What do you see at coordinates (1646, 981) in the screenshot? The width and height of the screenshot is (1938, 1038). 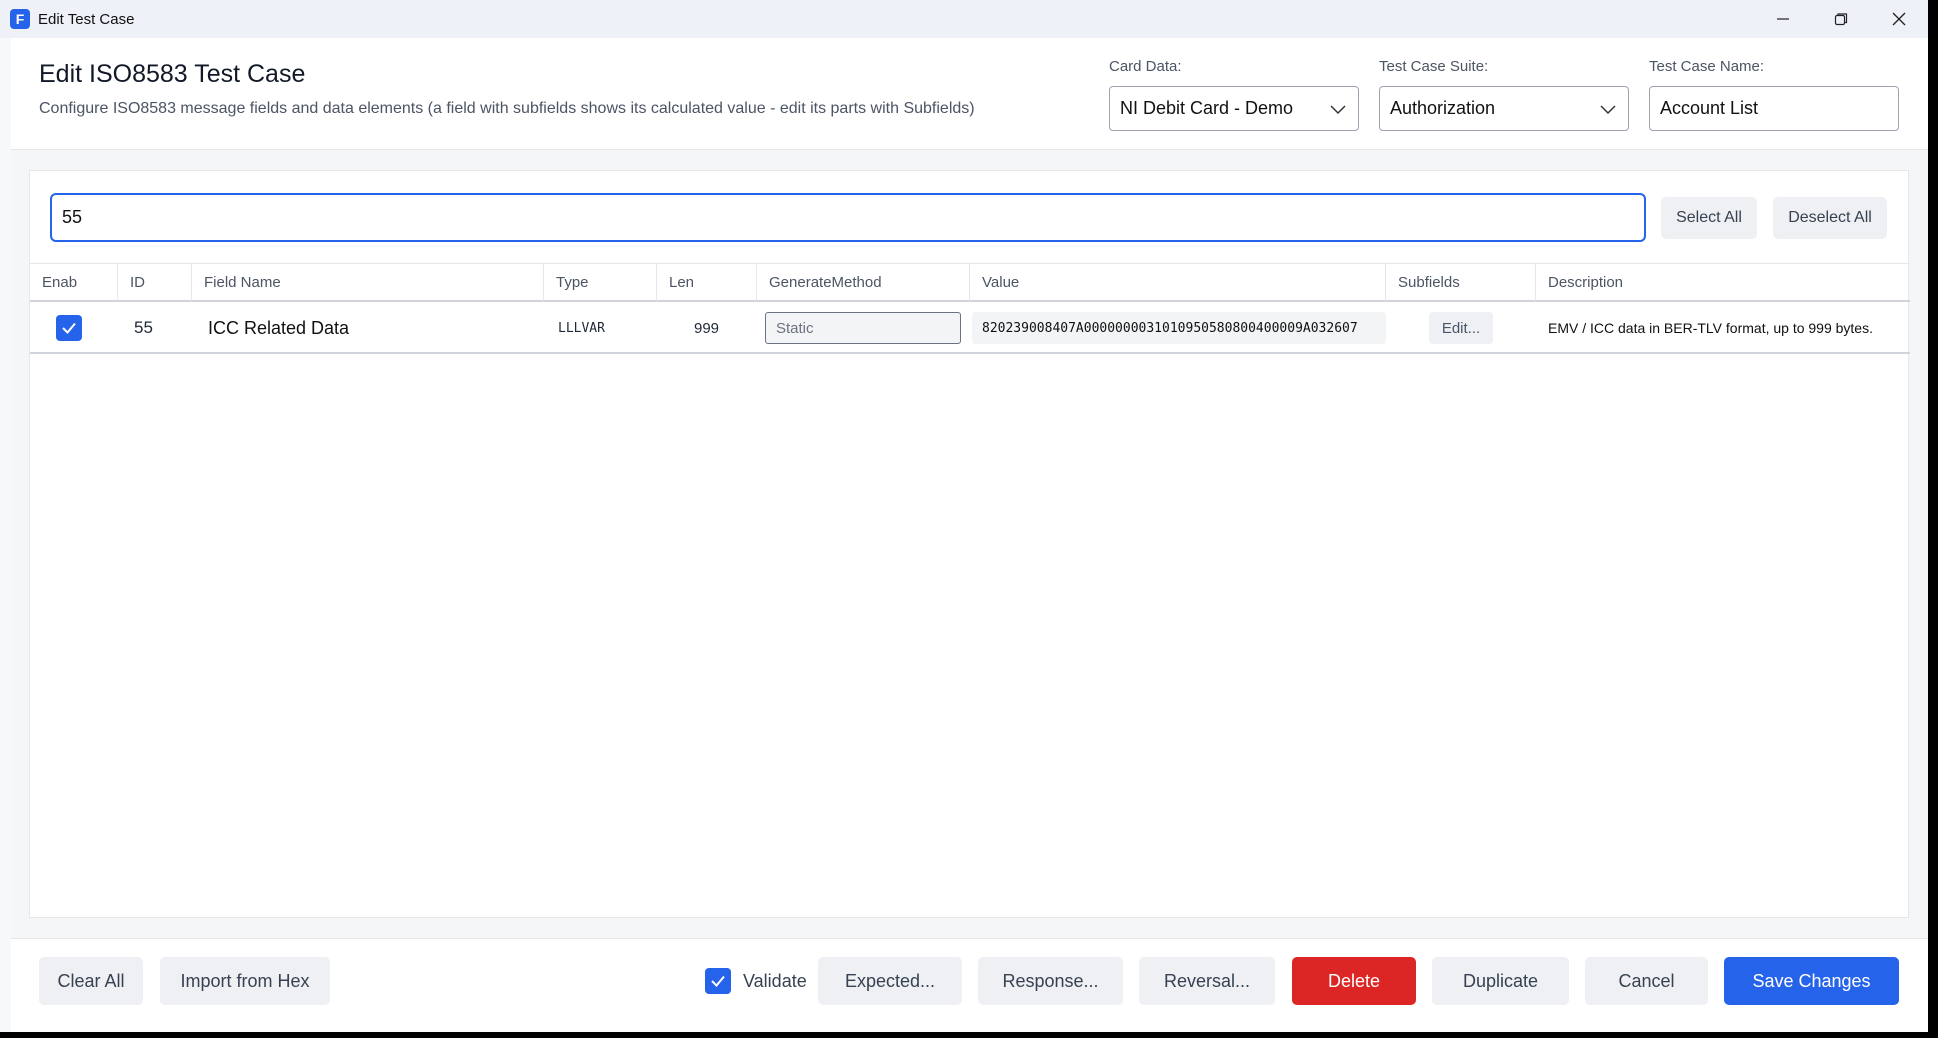 I see `cancel-button: Cancel` at bounding box center [1646, 981].